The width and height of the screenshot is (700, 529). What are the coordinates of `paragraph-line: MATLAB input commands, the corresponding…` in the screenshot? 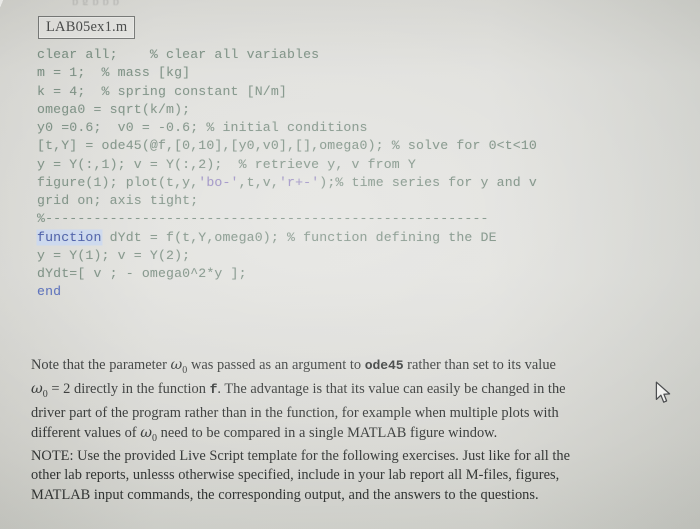 It's located at (355, 495).